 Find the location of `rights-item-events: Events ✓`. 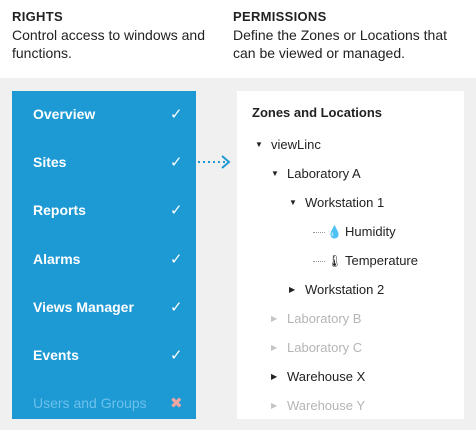

rights-item-events: Events ✓ is located at coordinates (104, 356).